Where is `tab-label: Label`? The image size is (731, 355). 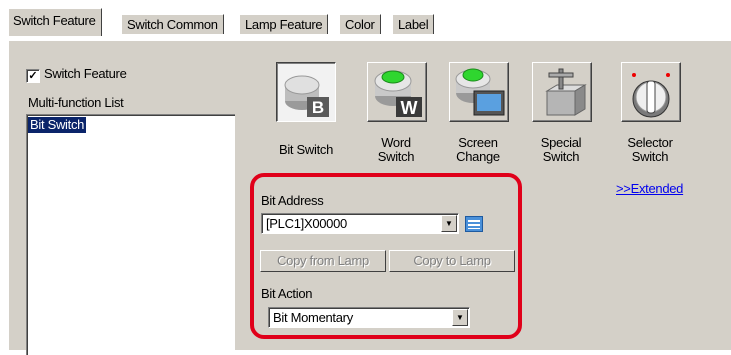 tab-label: Label is located at coordinates (413, 24).